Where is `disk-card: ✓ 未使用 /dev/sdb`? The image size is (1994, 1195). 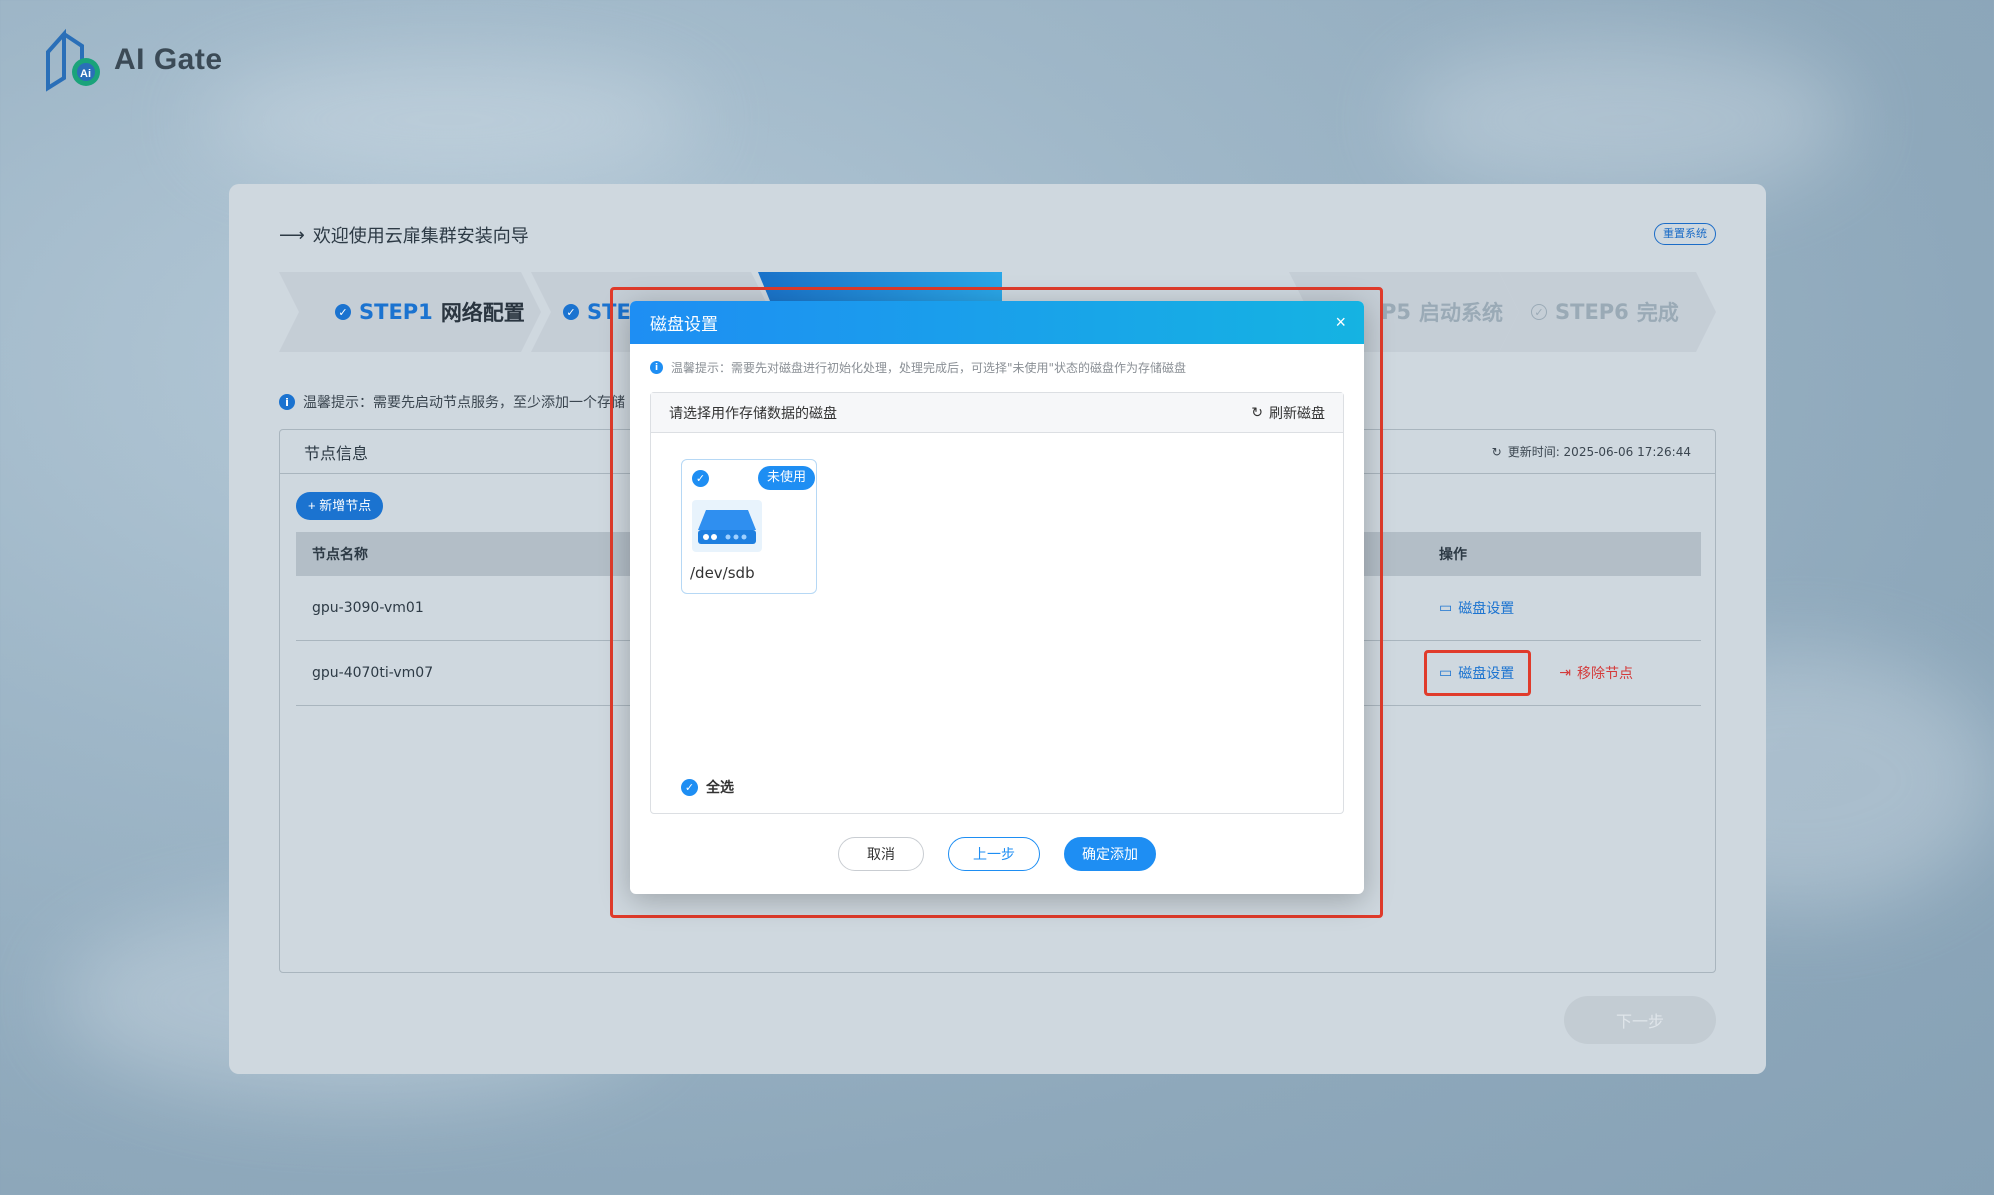
disk-card: ✓ 未使用 /dev/sdb is located at coordinates (749, 526).